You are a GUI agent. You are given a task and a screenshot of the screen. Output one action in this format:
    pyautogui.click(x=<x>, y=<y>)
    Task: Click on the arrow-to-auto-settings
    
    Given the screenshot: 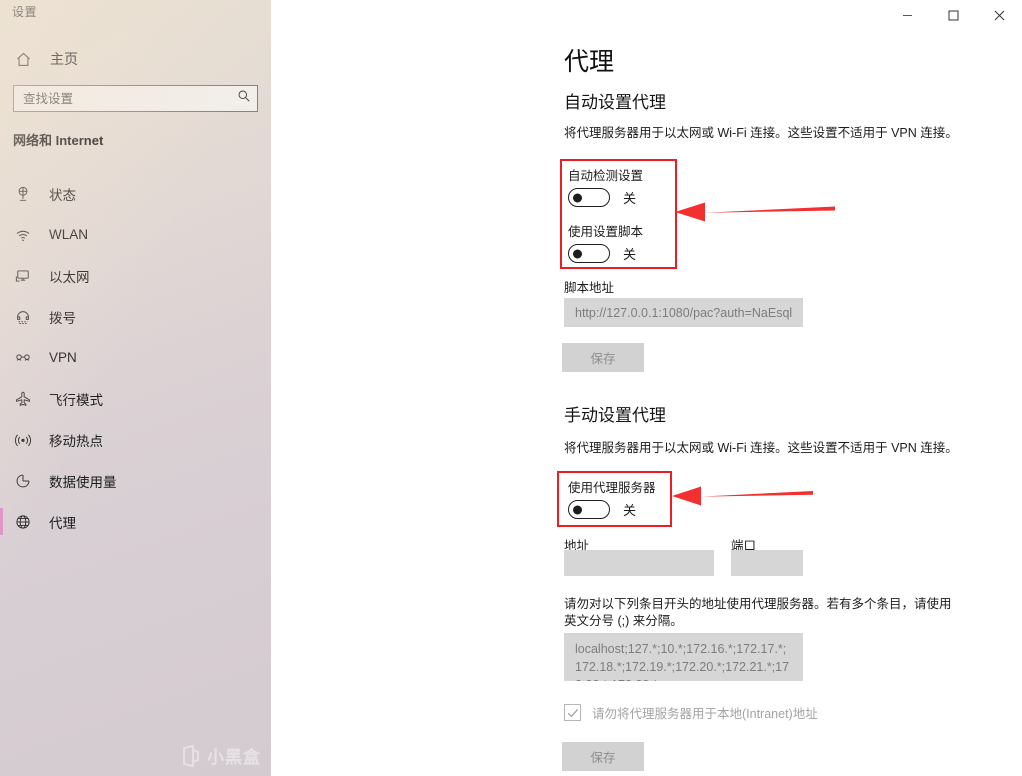 What is the action you would take?
    pyautogui.click(x=755, y=212)
    